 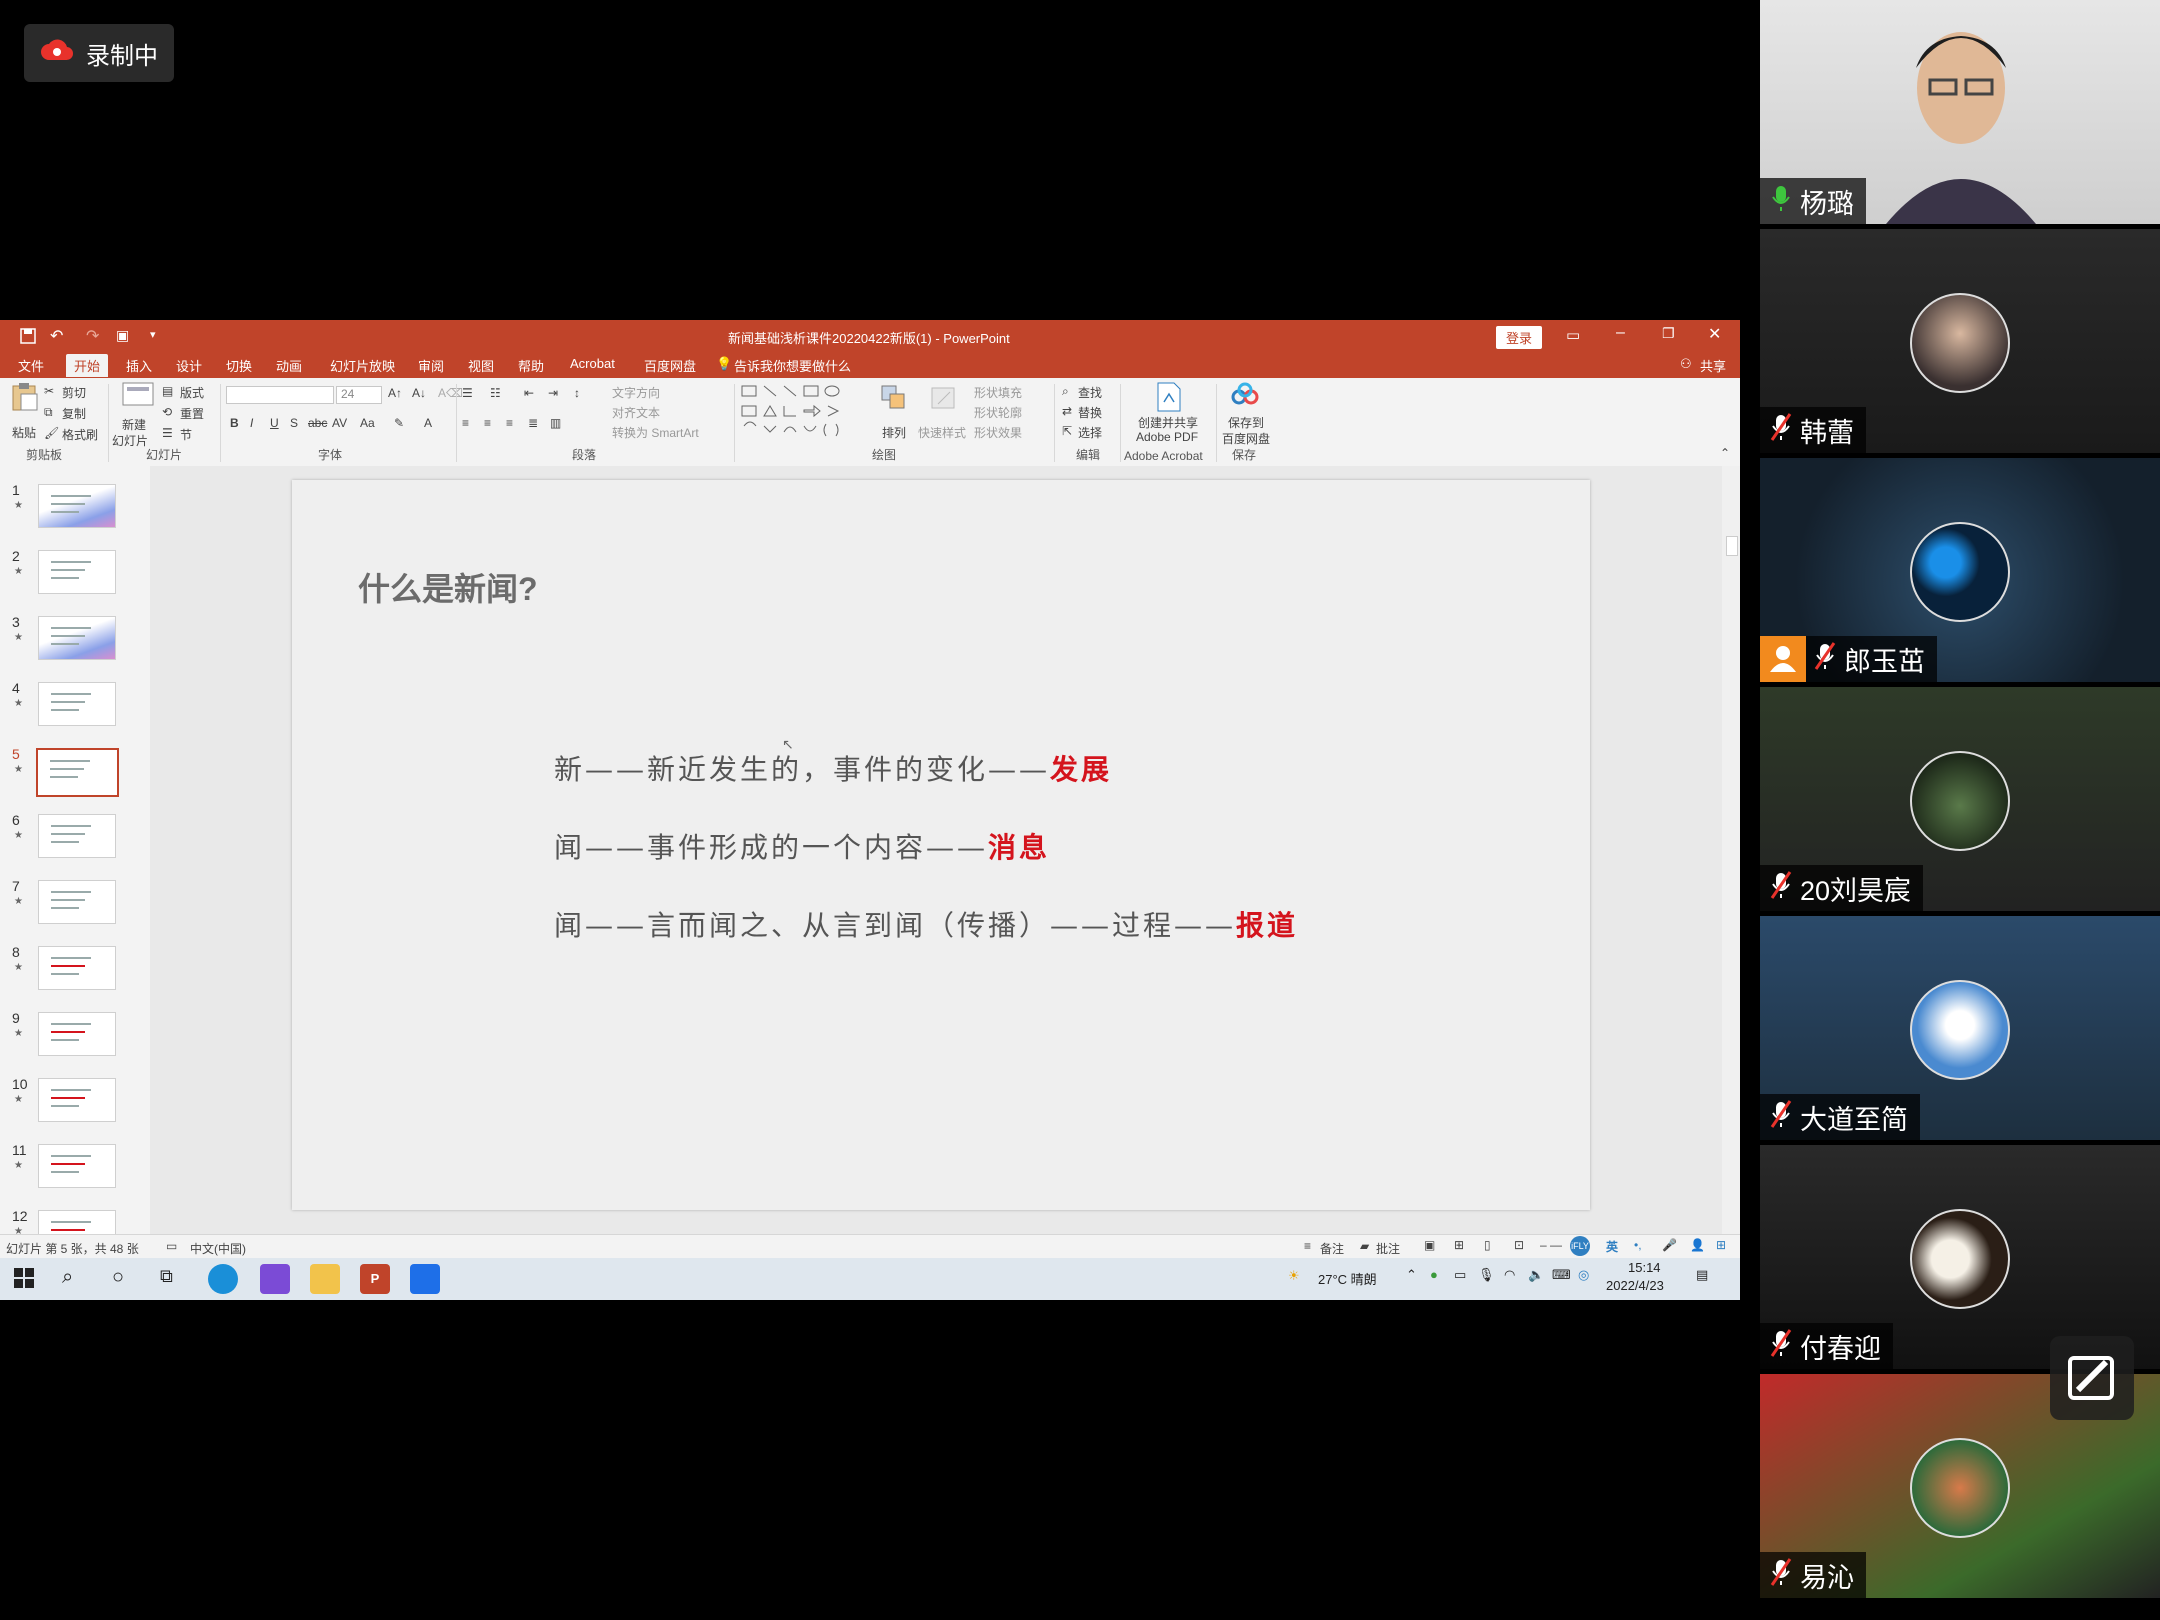 I want to click on search-icon: ⌕, so click(x=67, y=1277).